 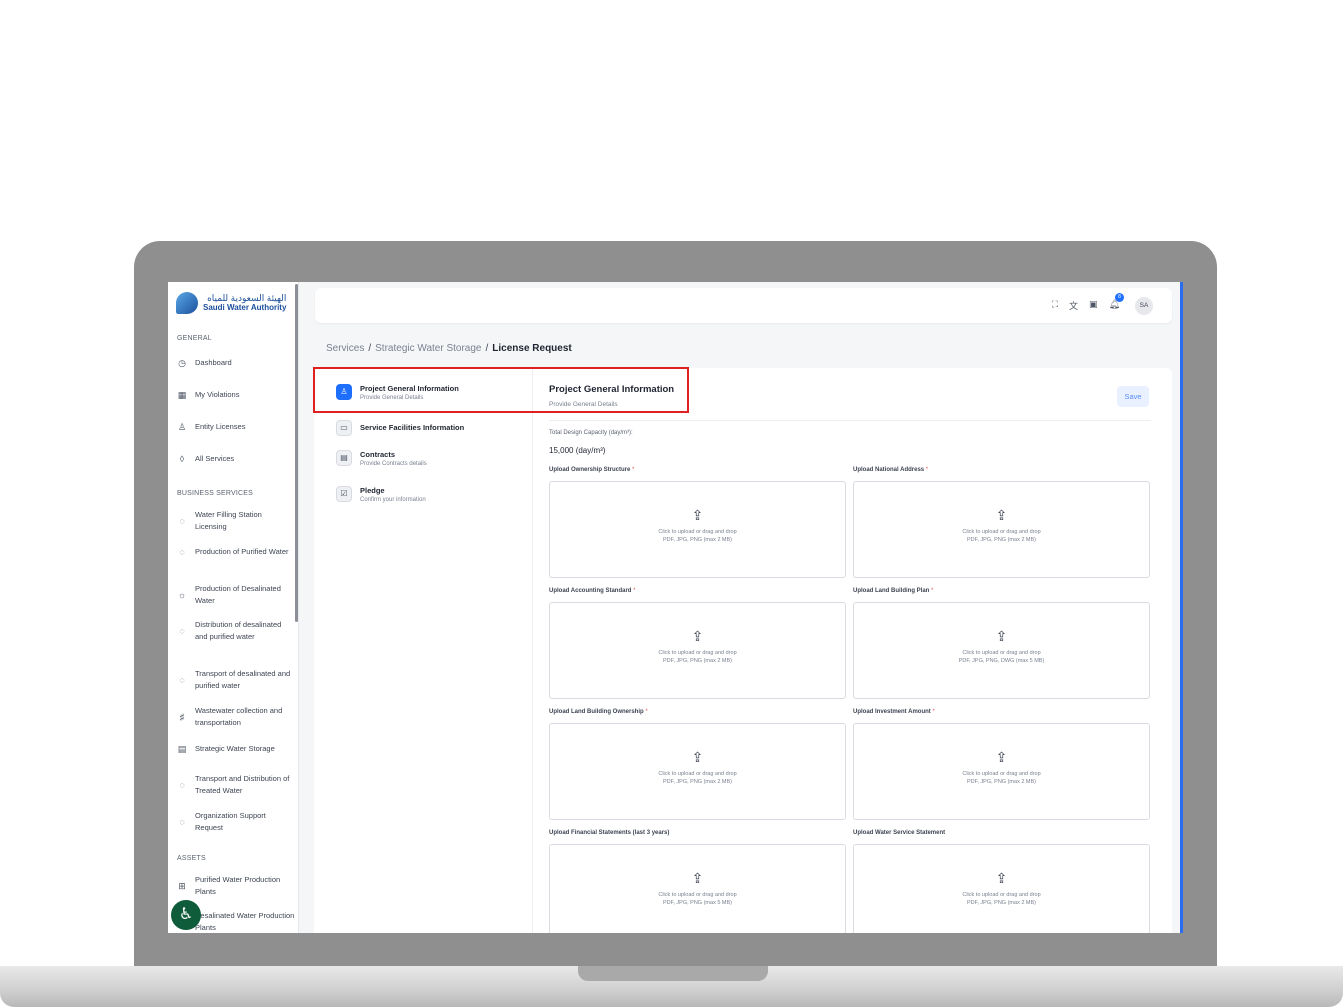 What do you see at coordinates (236, 595) in the screenshot?
I see `sidebar-item-desalinated-water: ☼ Production of Desalinated Water` at bounding box center [236, 595].